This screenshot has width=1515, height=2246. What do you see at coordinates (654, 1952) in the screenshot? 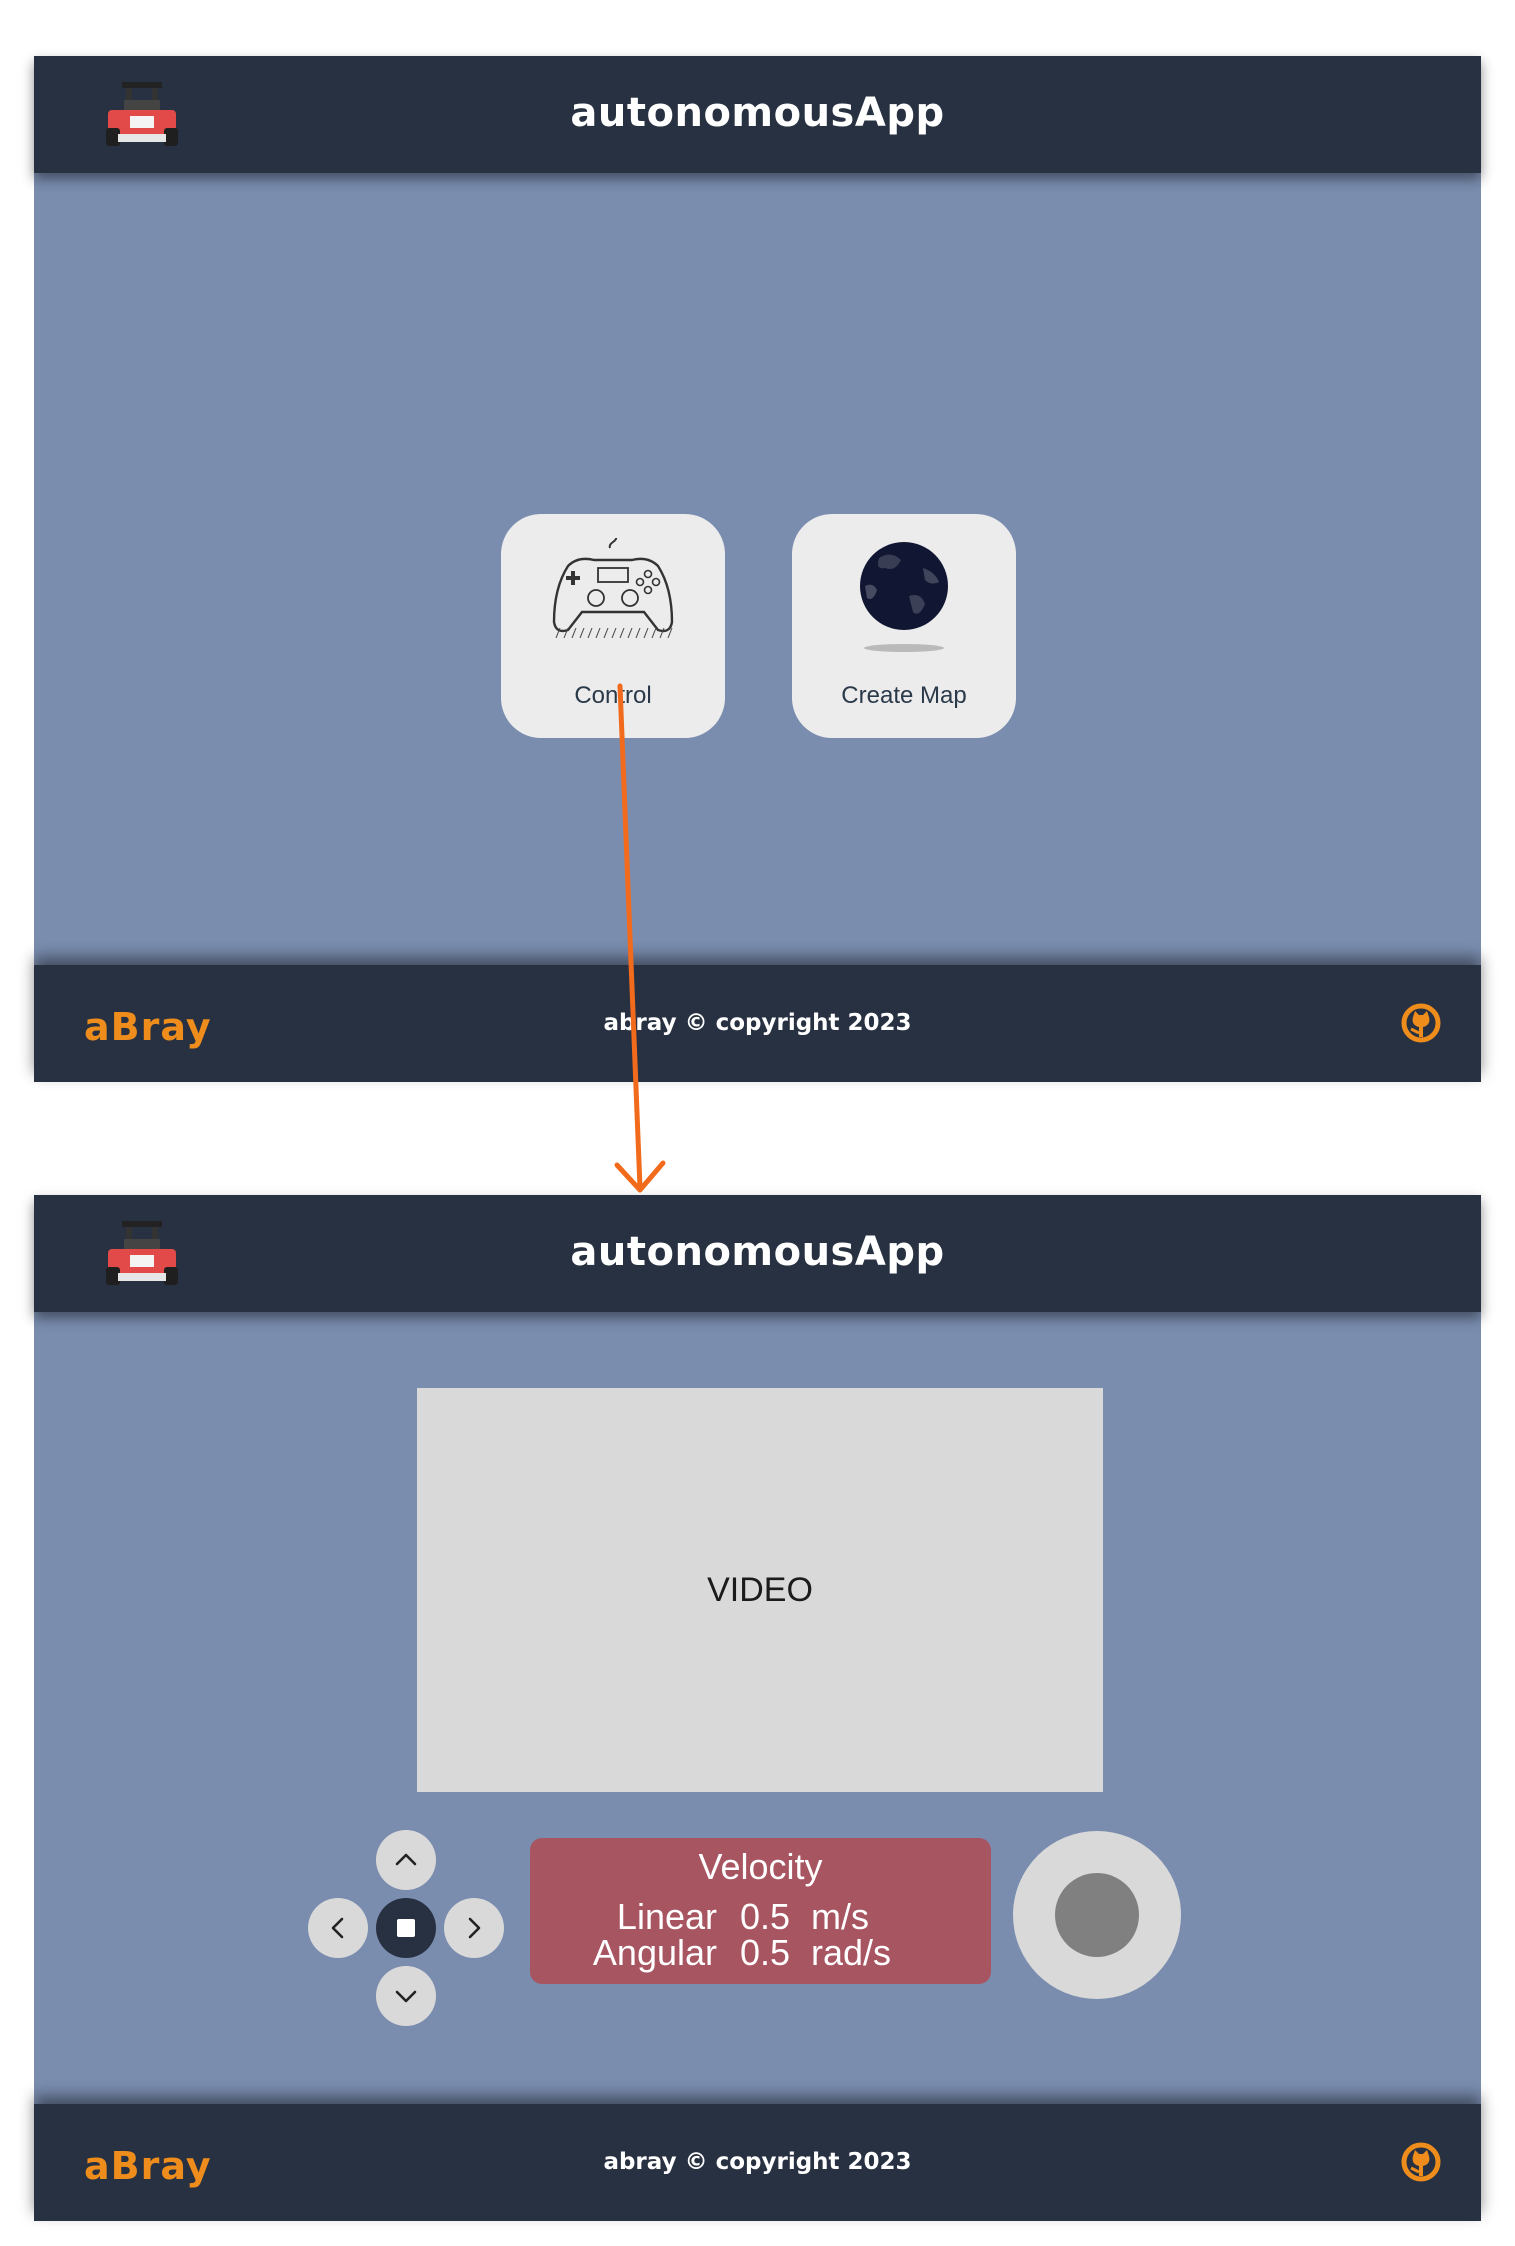
I see `angular-label: Angular` at bounding box center [654, 1952].